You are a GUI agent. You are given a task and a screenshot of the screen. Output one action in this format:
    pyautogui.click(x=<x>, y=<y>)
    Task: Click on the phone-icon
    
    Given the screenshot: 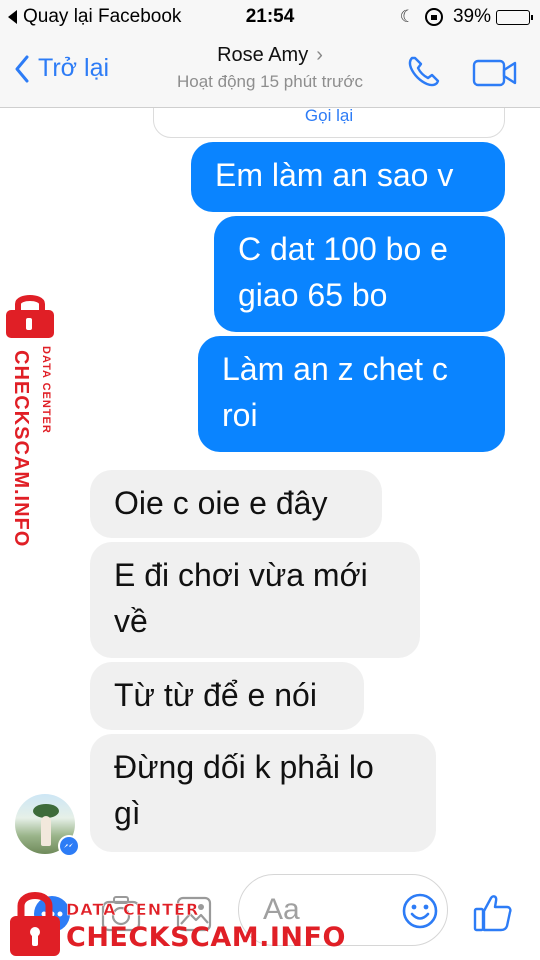 What is the action you would take?
    pyautogui.click(x=424, y=71)
    